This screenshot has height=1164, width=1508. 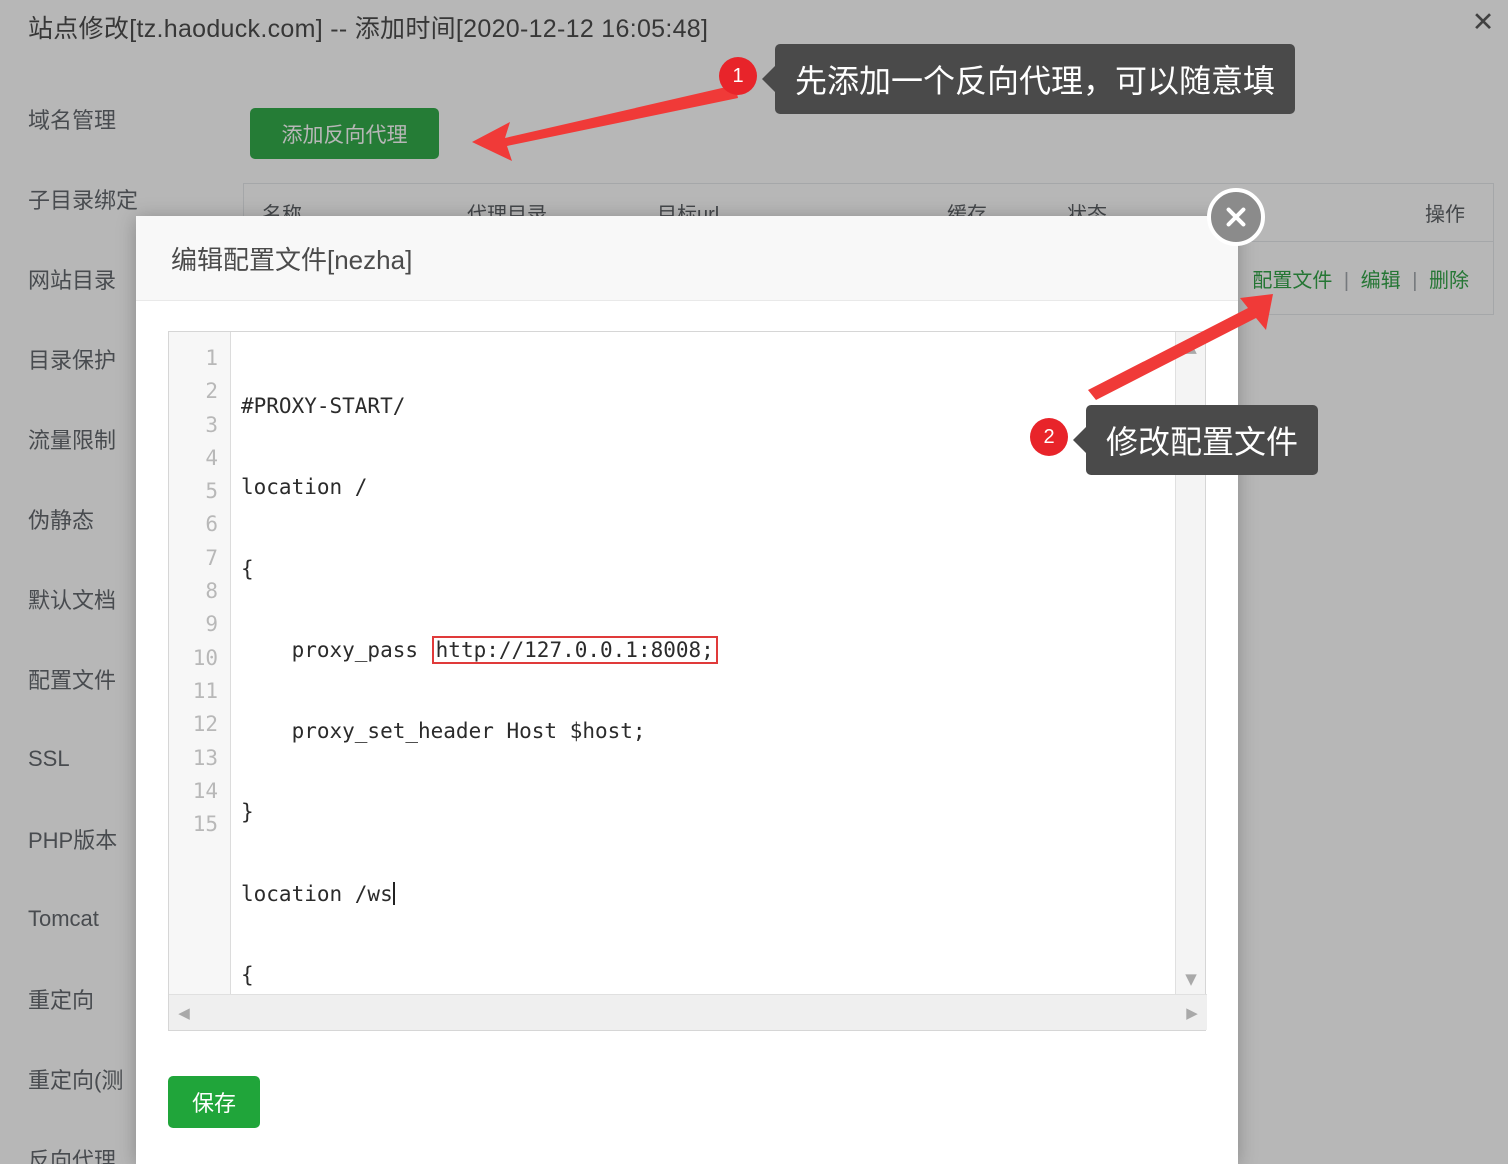 What do you see at coordinates (184, 1013) in the screenshot?
I see `scroll-left-arrow-icon: ◀` at bounding box center [184, 1013].